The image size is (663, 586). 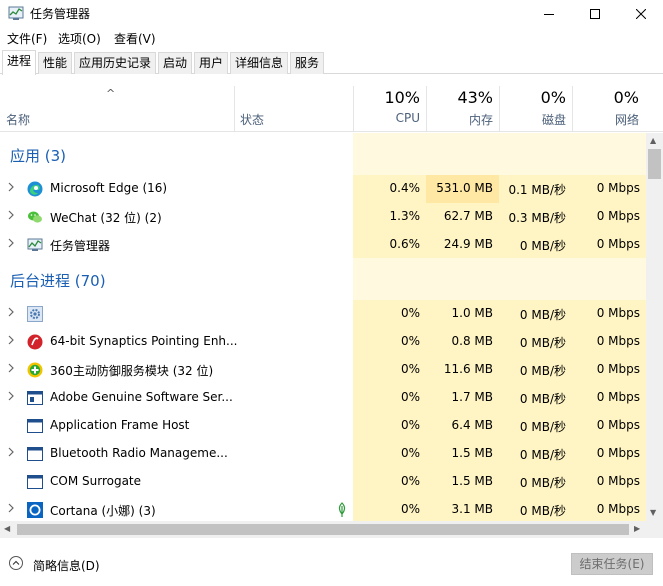 What do you see at coordinates (626, 120) in the screenshot?
I see `column-network-label: 网络` at bounding box center [626, 120].